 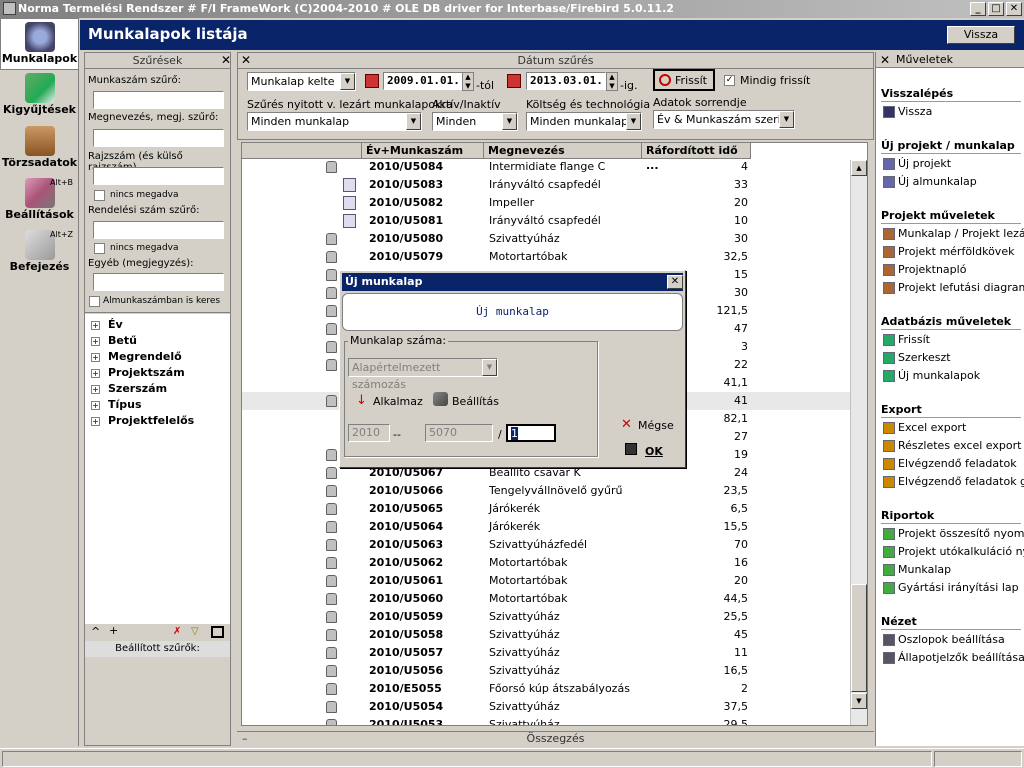 I want to click on column-header-code: Év+Munkaszám, so click(x=423, y=151).